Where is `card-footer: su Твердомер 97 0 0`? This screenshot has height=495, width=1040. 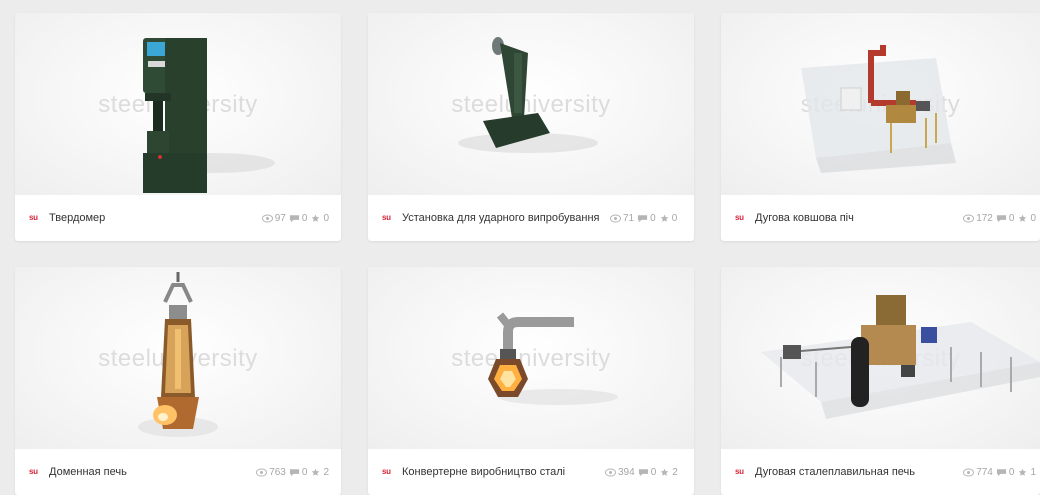
card-footer: su Твердомер 97 0 0 is located at coordinates (178, 218).